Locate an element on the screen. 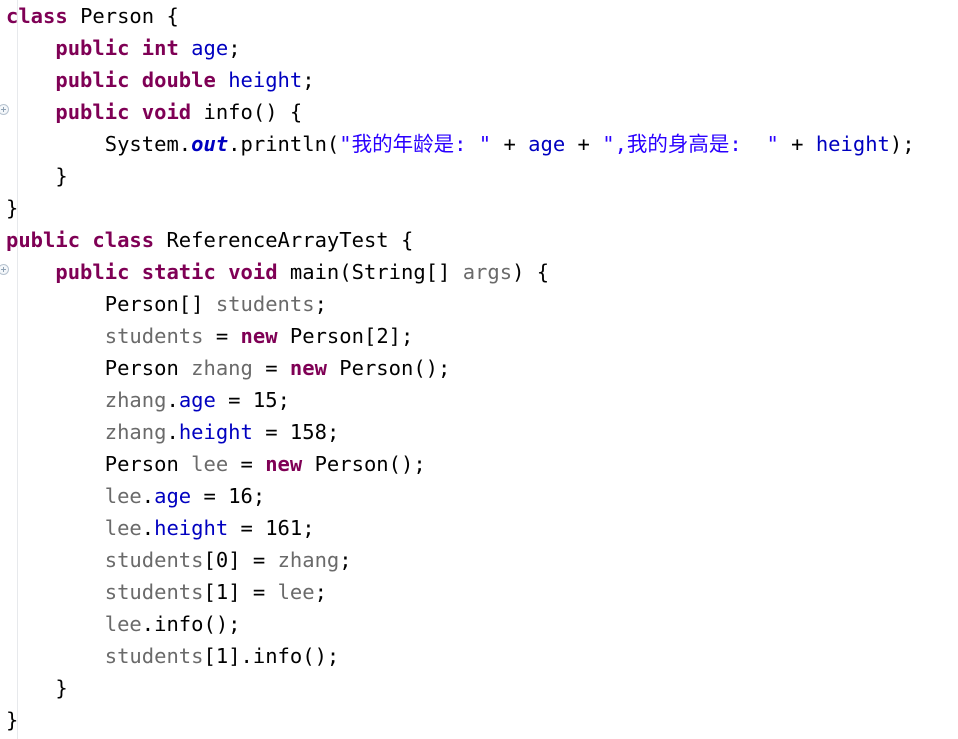 The image size is (958, 739). token-plain: System. is located at coordinates (99, 144).